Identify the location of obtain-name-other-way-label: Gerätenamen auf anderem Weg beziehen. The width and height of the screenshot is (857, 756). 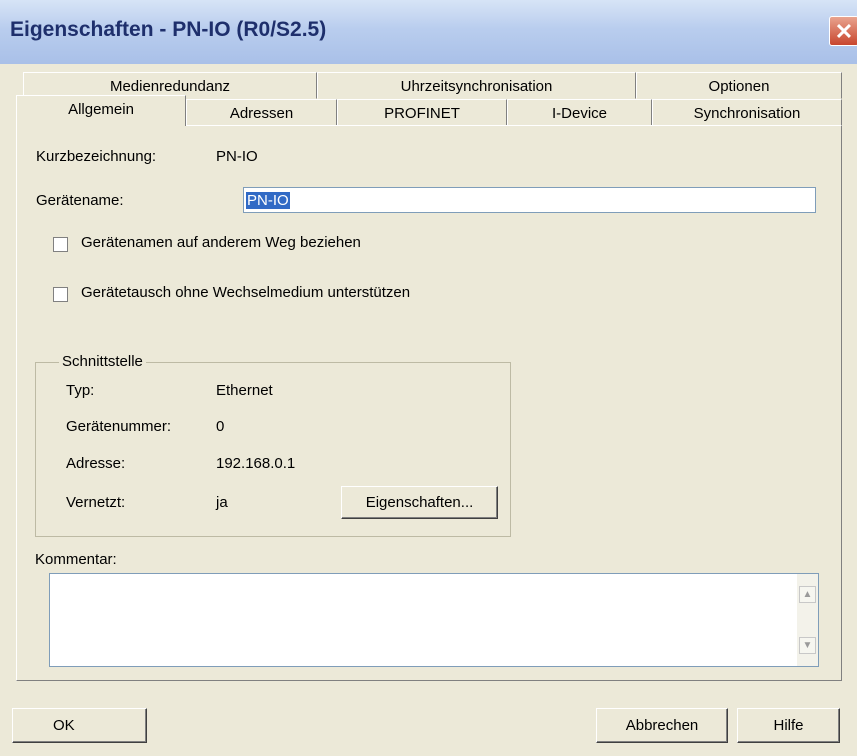
(221, 242).